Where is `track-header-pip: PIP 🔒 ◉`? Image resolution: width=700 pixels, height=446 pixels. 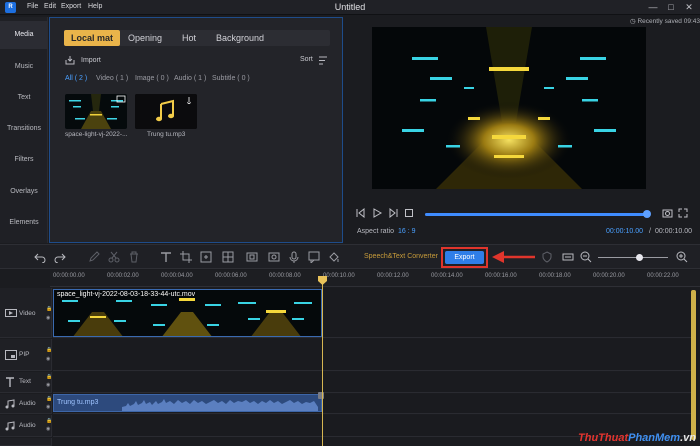 track-header-pip: PIP 🔒 ◉ is located at coordinates (26, 355).